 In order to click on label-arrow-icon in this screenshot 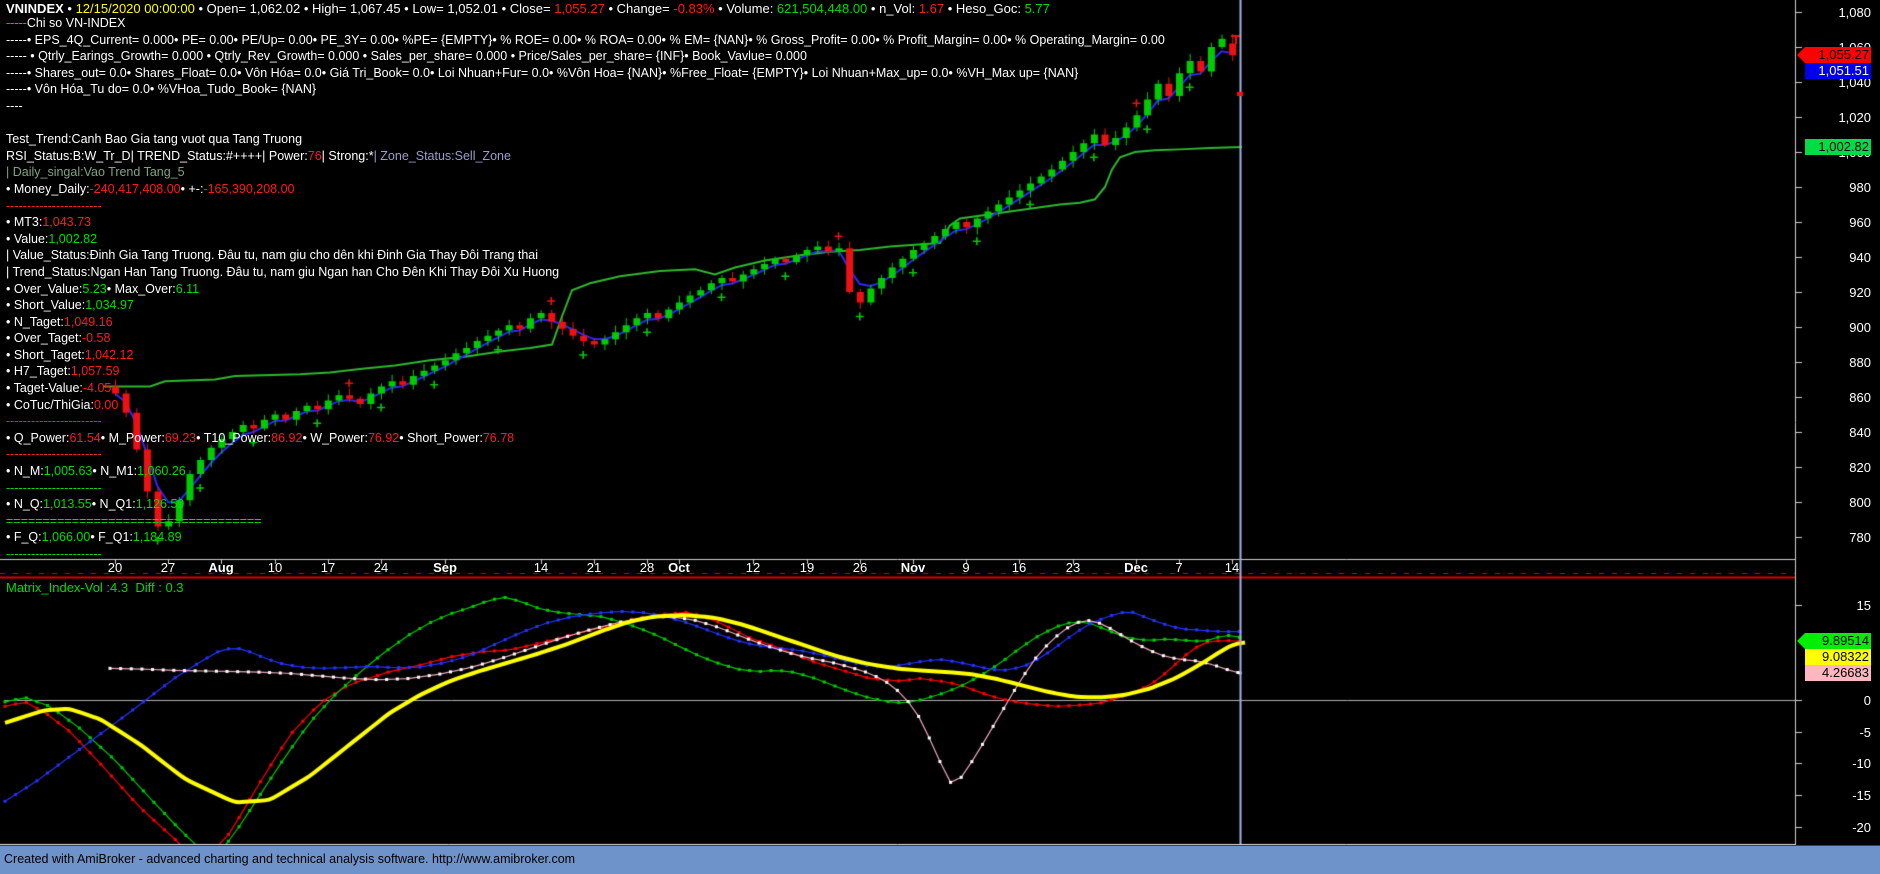, I will do `click(1801, 641)`.